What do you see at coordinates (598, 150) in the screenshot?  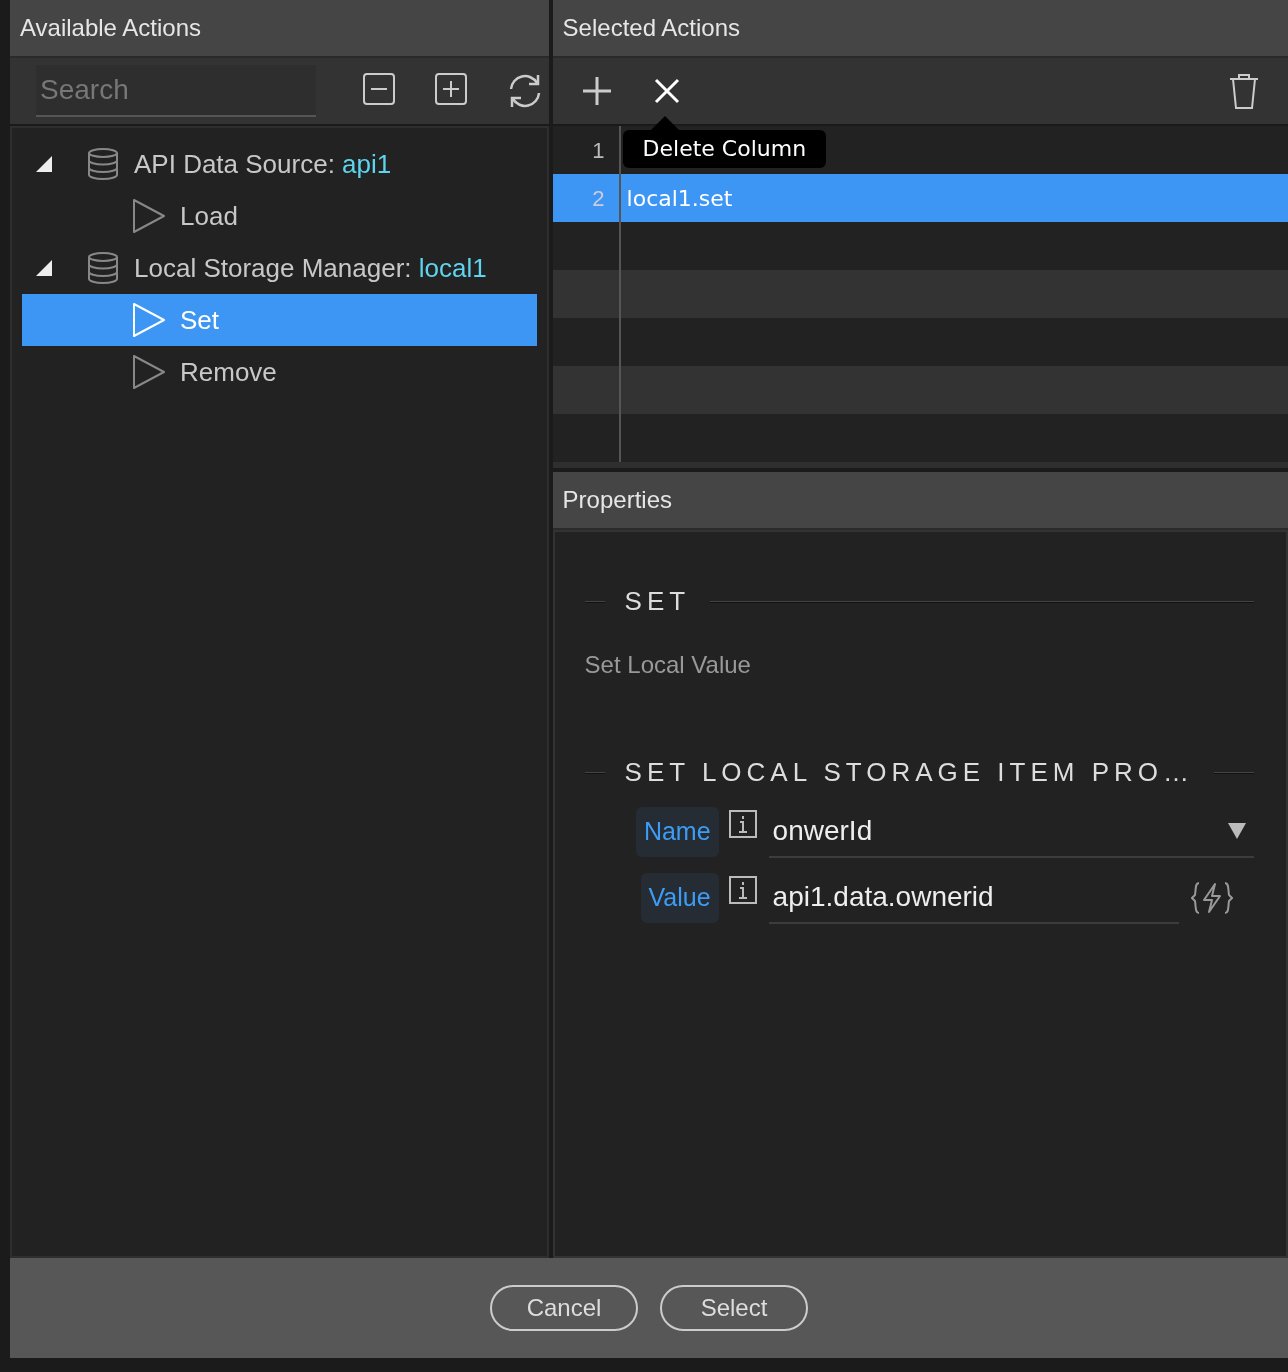 I see `row-number: 1` at bounding box center [598, 150].